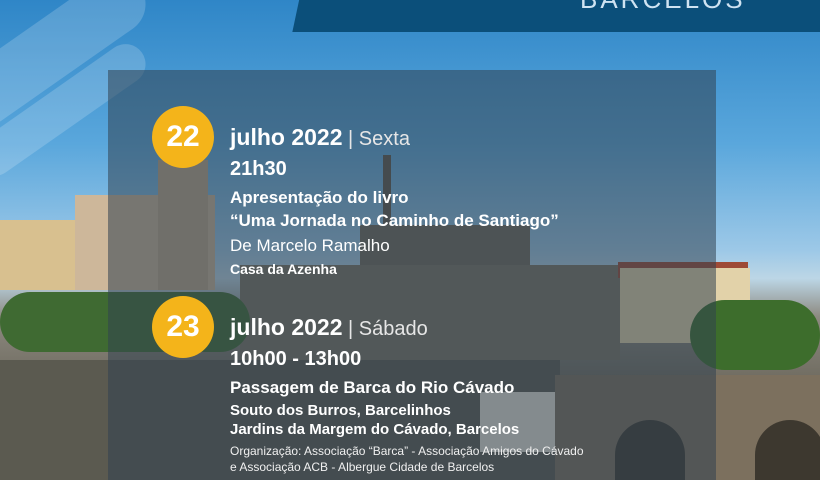 This screenshot has height=480, width=820. I want to click on building, so click(39, 255).